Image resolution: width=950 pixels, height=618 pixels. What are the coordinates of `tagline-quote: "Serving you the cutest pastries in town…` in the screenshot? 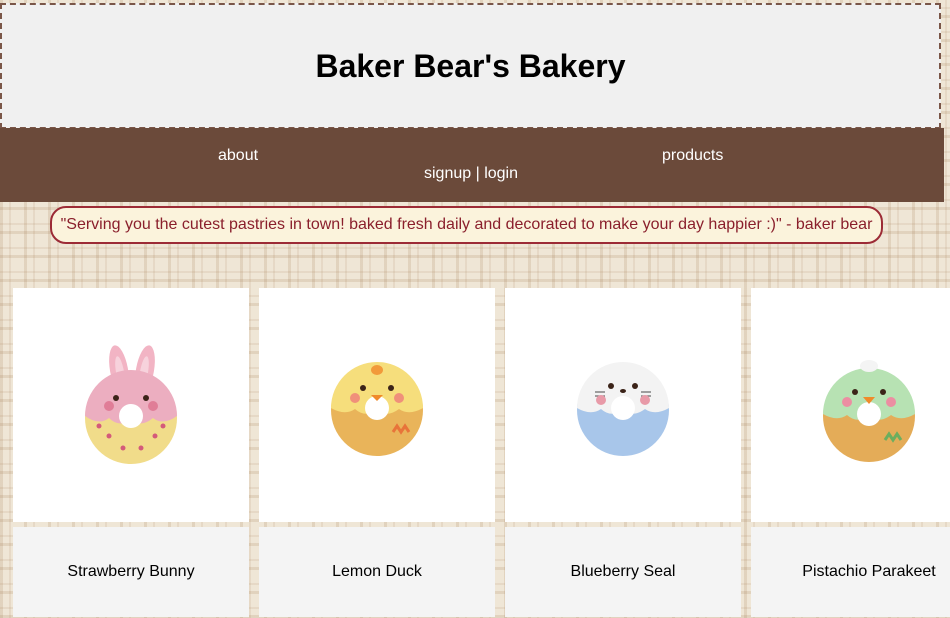 It's located at (466, 225).